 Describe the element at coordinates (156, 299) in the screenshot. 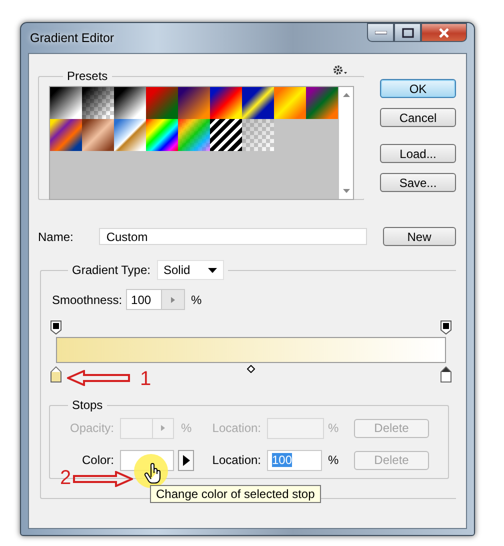

I see `smoothness-field: 100` at that location.